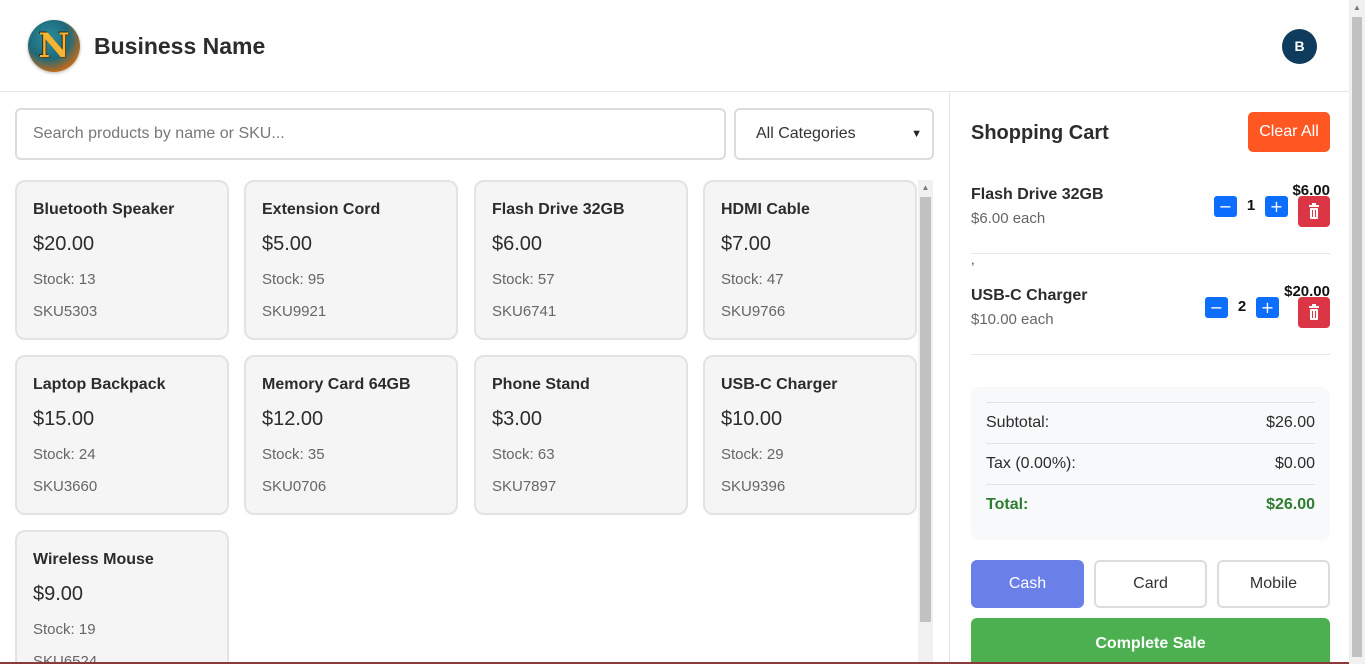 Image resolution: width=1365 pixels, height=664 pixels. What do you see at coordinates (122, 435) in the screenshot?
I see `product-card: Laptop Backpack $15.00 Stock: 24 SKU3660` at bounding box center [122, 435].